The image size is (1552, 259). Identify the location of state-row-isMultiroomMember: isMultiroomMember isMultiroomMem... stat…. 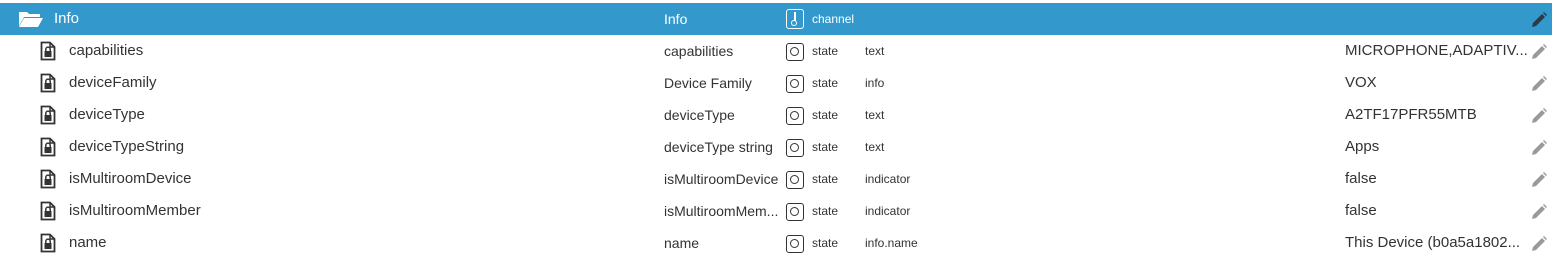
(776, 211).